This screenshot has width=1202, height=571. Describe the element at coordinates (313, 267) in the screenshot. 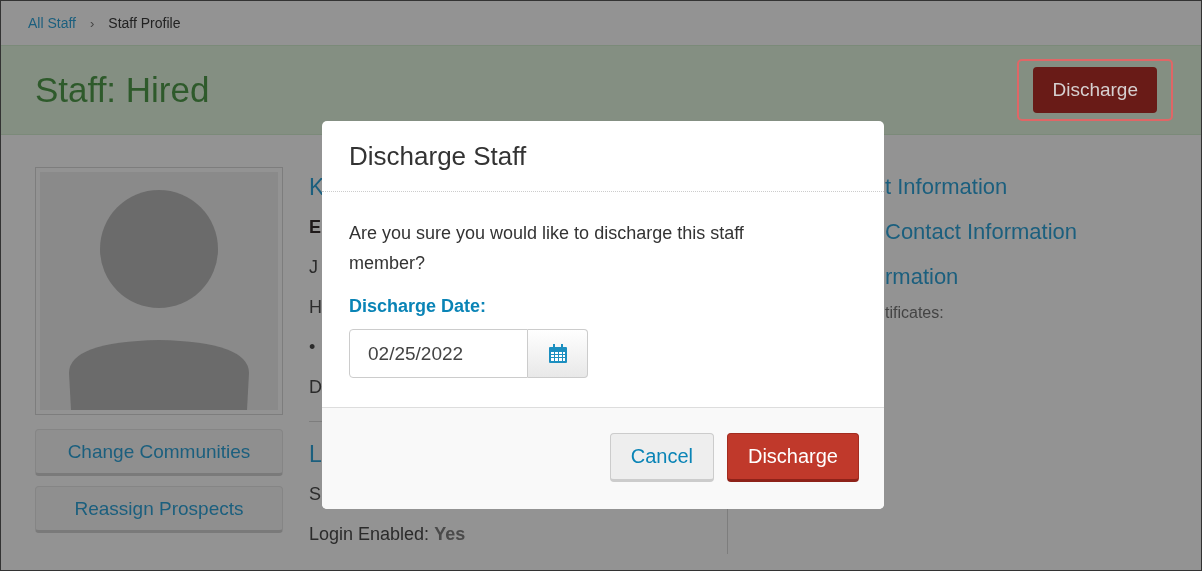

I see `detail-text: J` at that location.